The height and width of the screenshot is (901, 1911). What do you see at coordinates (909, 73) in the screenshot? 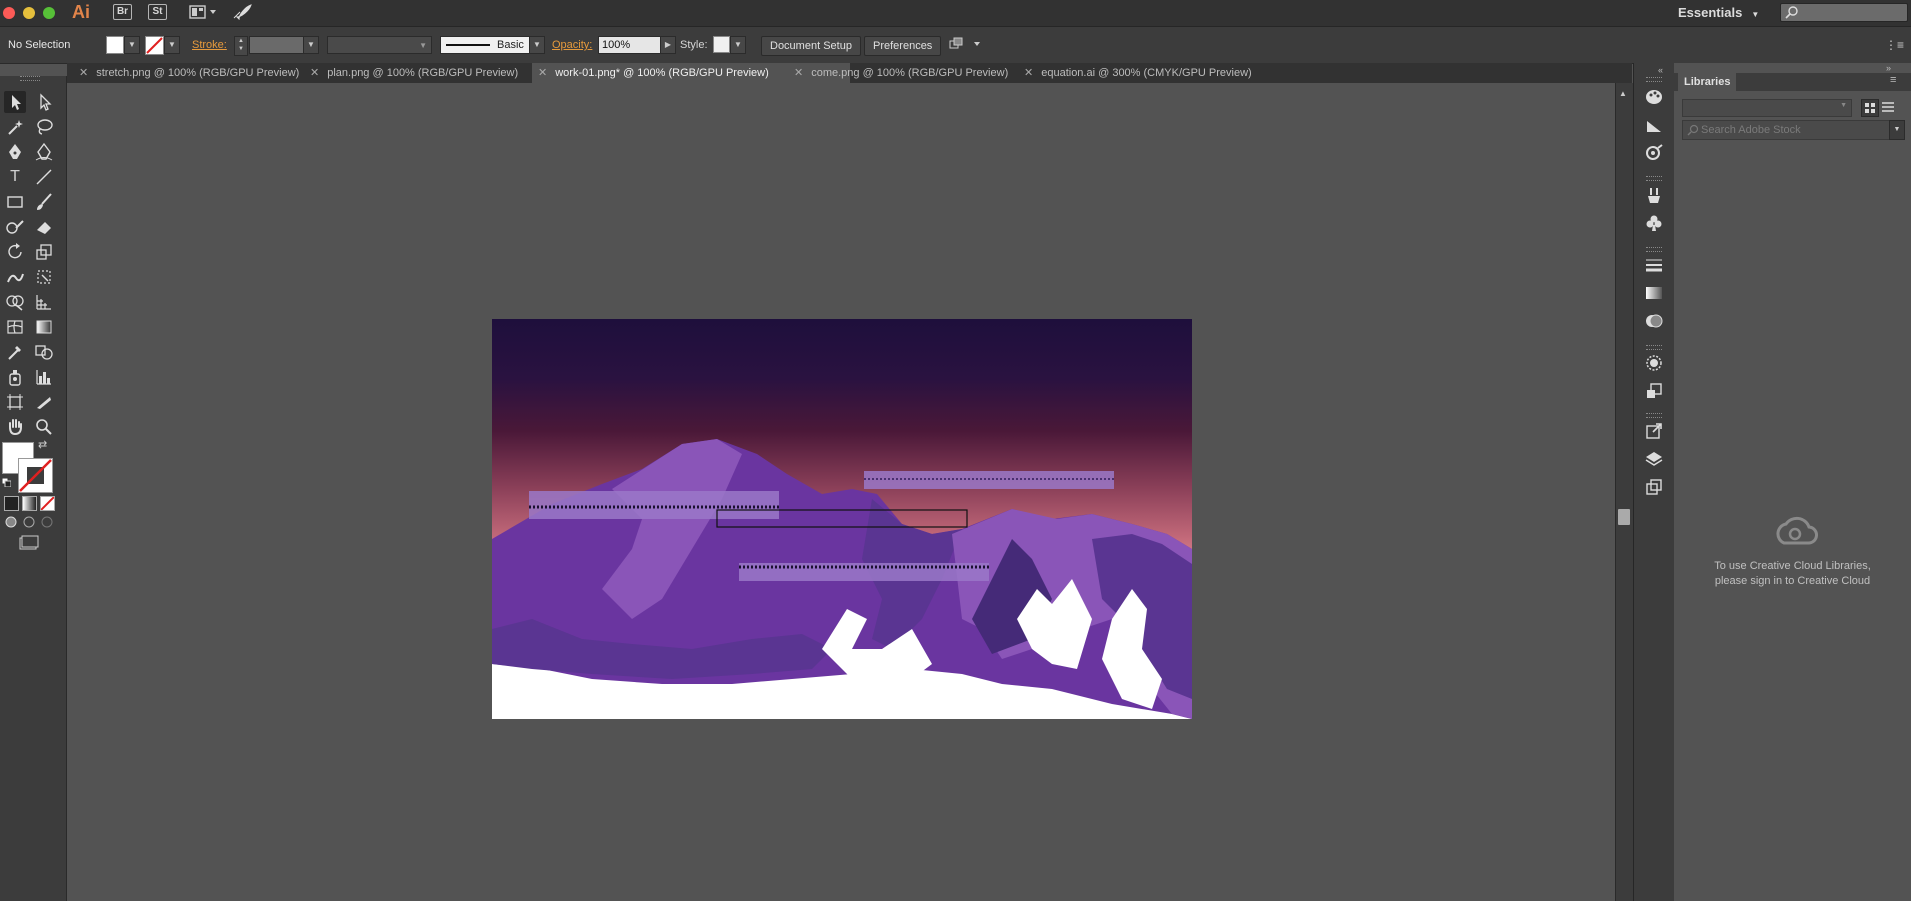
I see `document-tab-come: ✕ come.png @ 100% (RGB/GPU Preview)` at bounding box center [909, 73].